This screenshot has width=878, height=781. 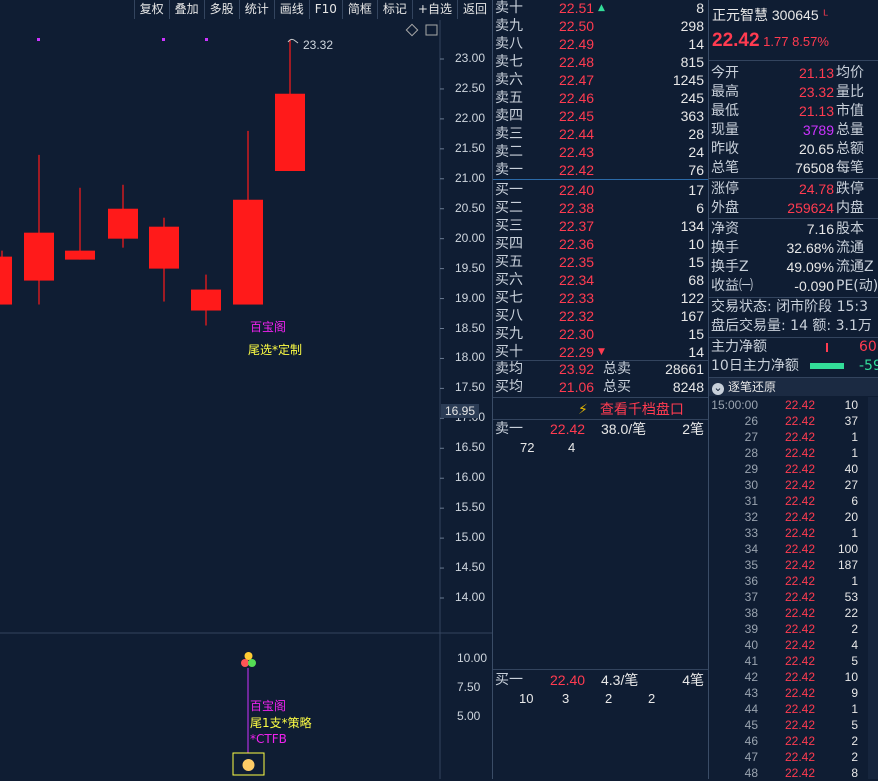 I want to click on price-change: 1.77, so click(x=774, y=41).